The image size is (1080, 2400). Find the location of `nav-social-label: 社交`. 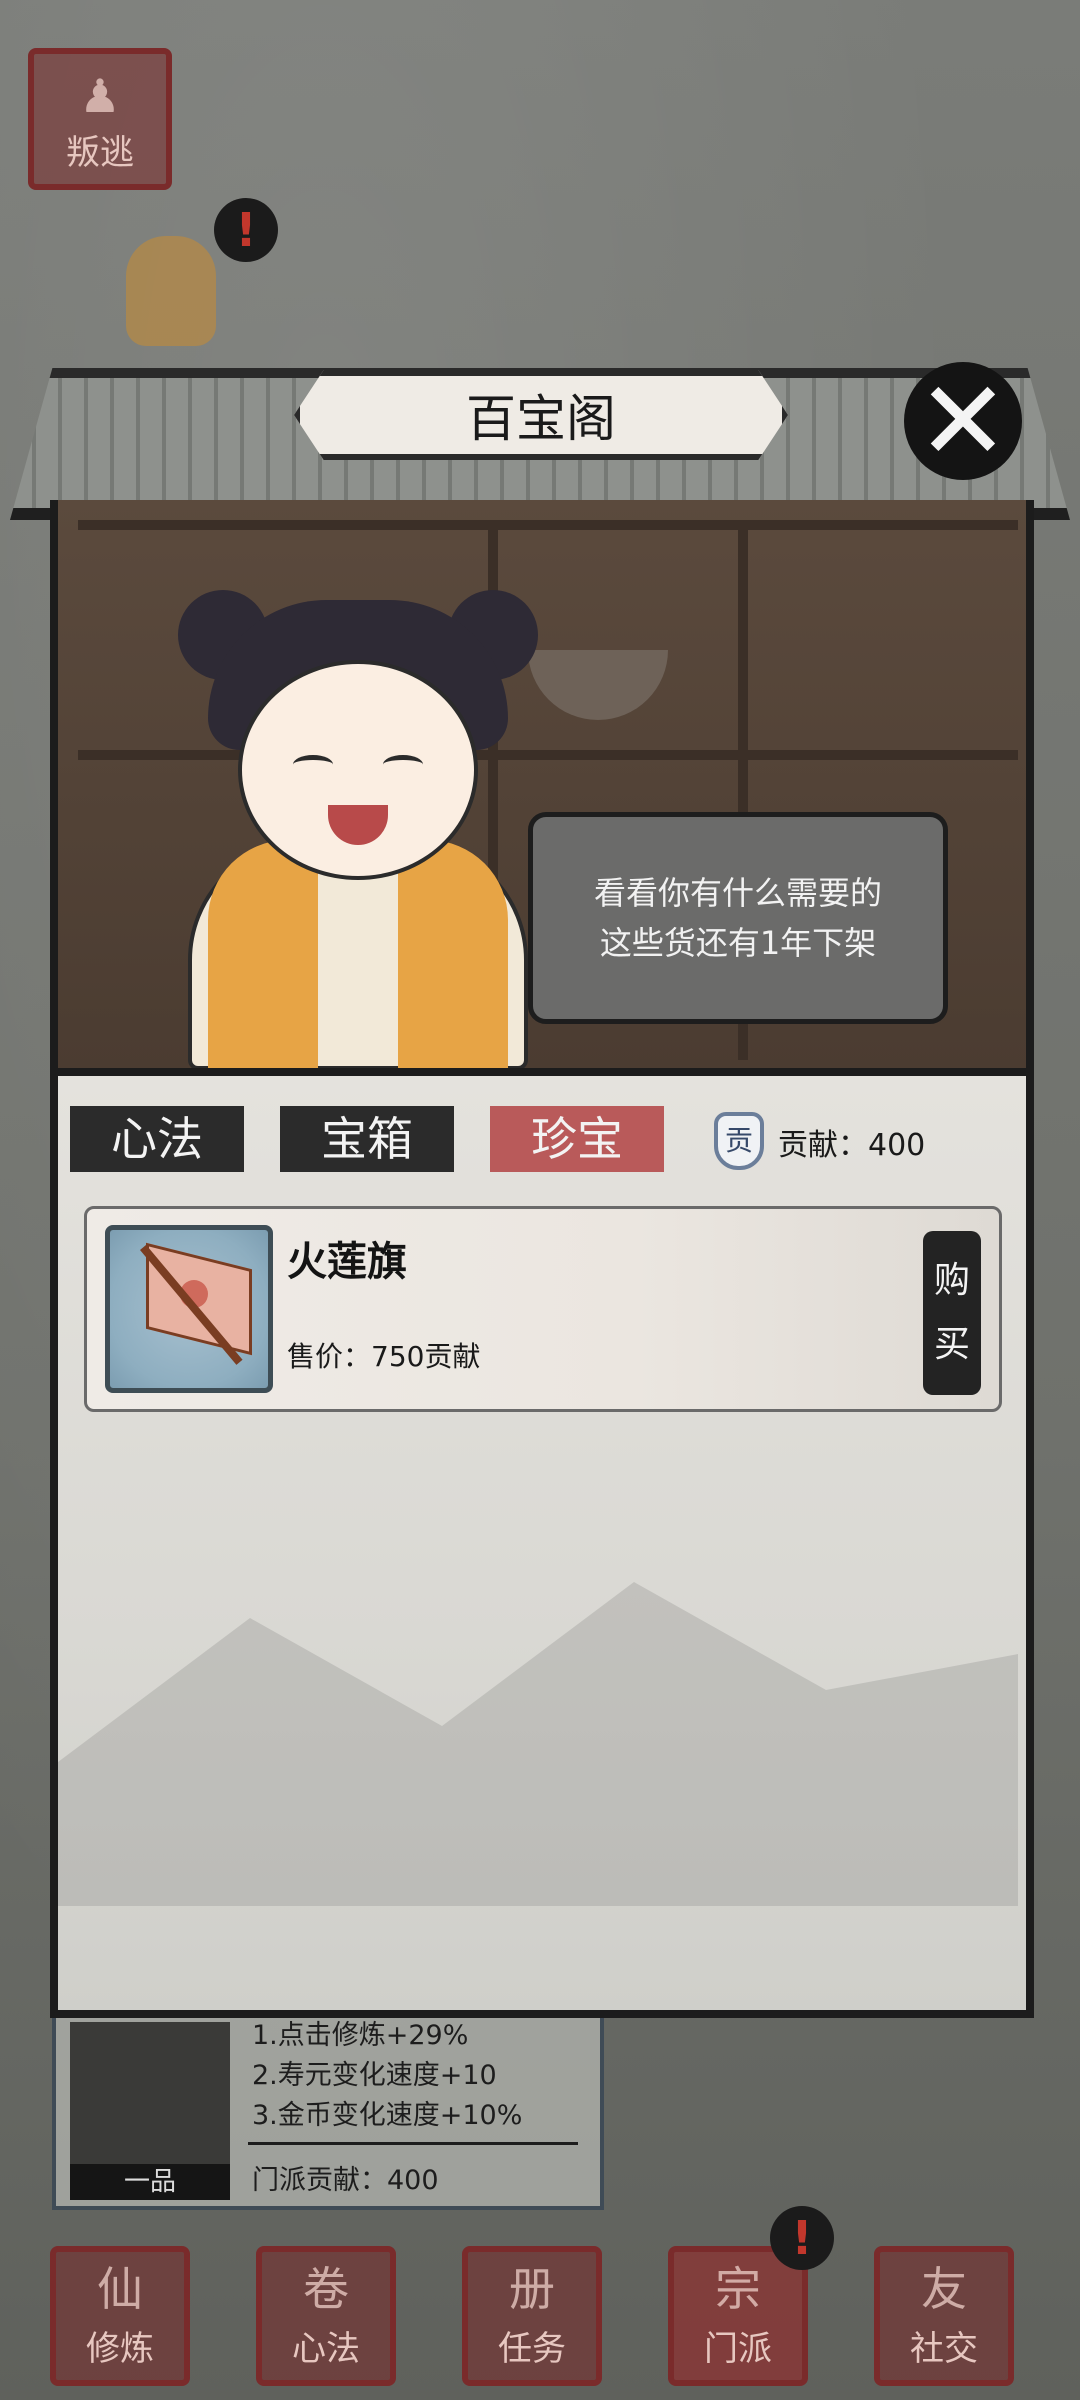

nav-social-label: 社交 is located at coordinates (944, 2349).